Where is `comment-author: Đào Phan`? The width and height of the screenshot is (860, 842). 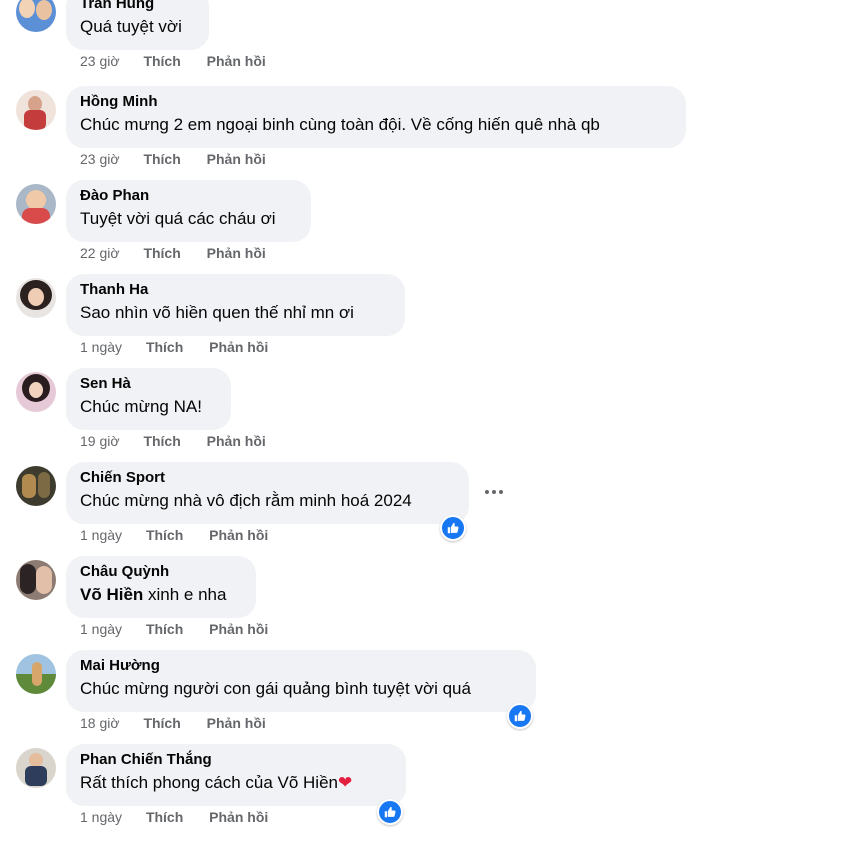
comment-author: Đào Phan is located at coordinates (188, 196).